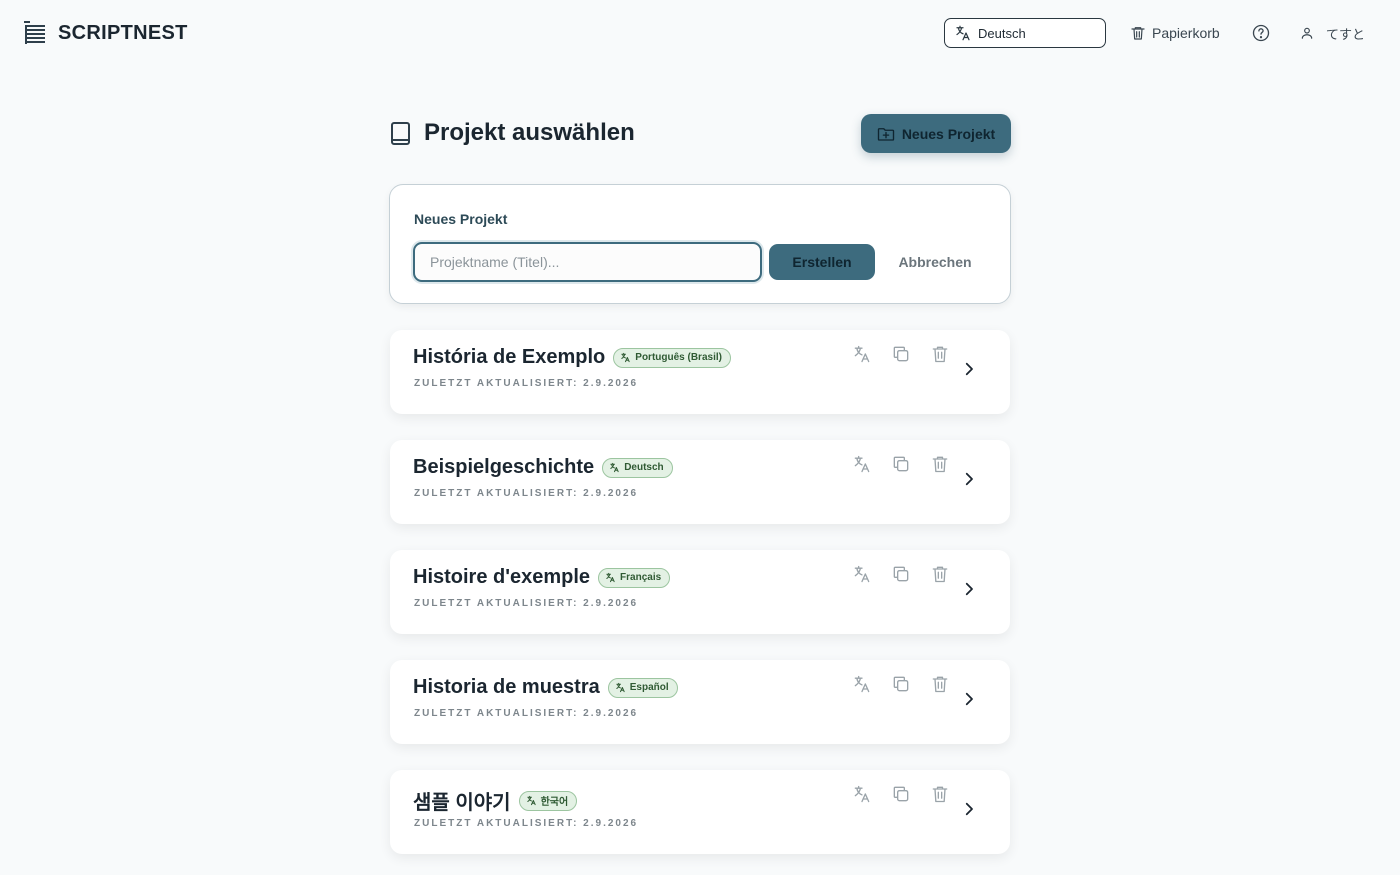 This screenshot has width=1400, height=875. I want to click on trash-link: Papierkorb, so click(1175, 33).